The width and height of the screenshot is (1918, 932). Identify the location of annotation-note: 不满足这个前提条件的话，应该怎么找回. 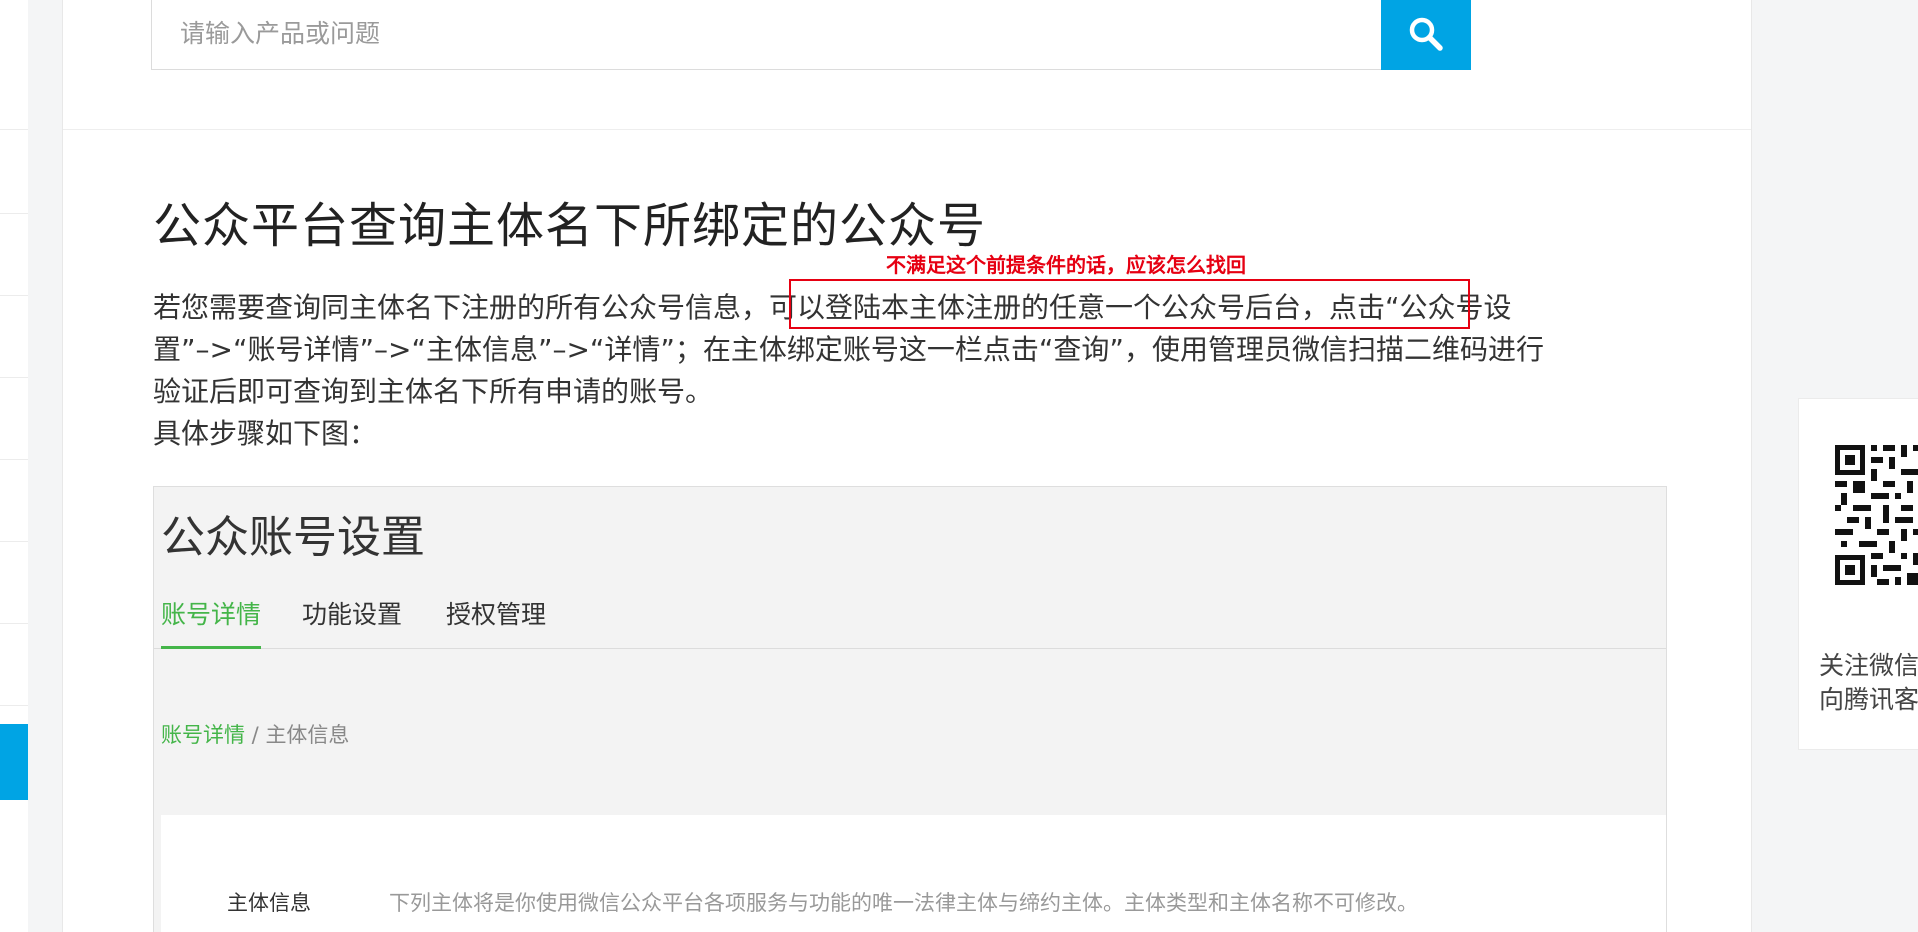
(1066, 265).